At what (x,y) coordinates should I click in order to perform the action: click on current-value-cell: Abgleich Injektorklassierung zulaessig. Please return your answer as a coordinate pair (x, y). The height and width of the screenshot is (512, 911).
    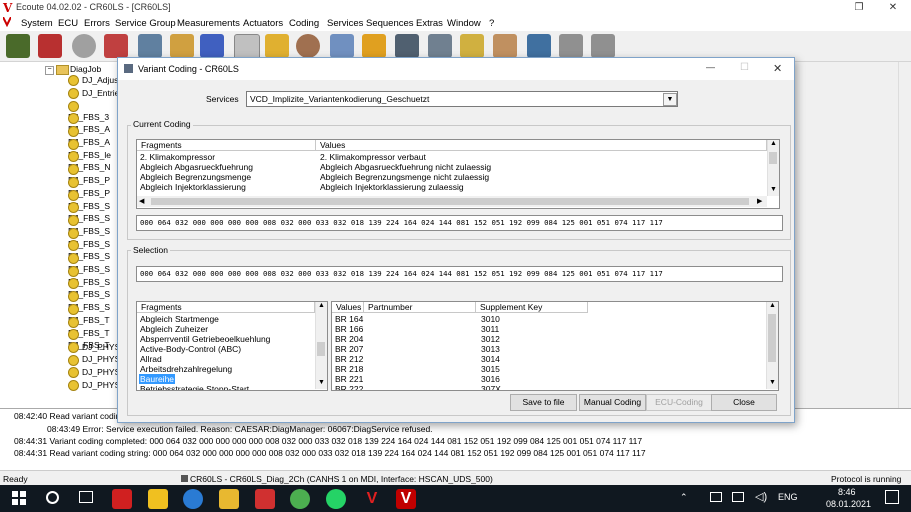
    Looking at the image, I should click on (392, 187).